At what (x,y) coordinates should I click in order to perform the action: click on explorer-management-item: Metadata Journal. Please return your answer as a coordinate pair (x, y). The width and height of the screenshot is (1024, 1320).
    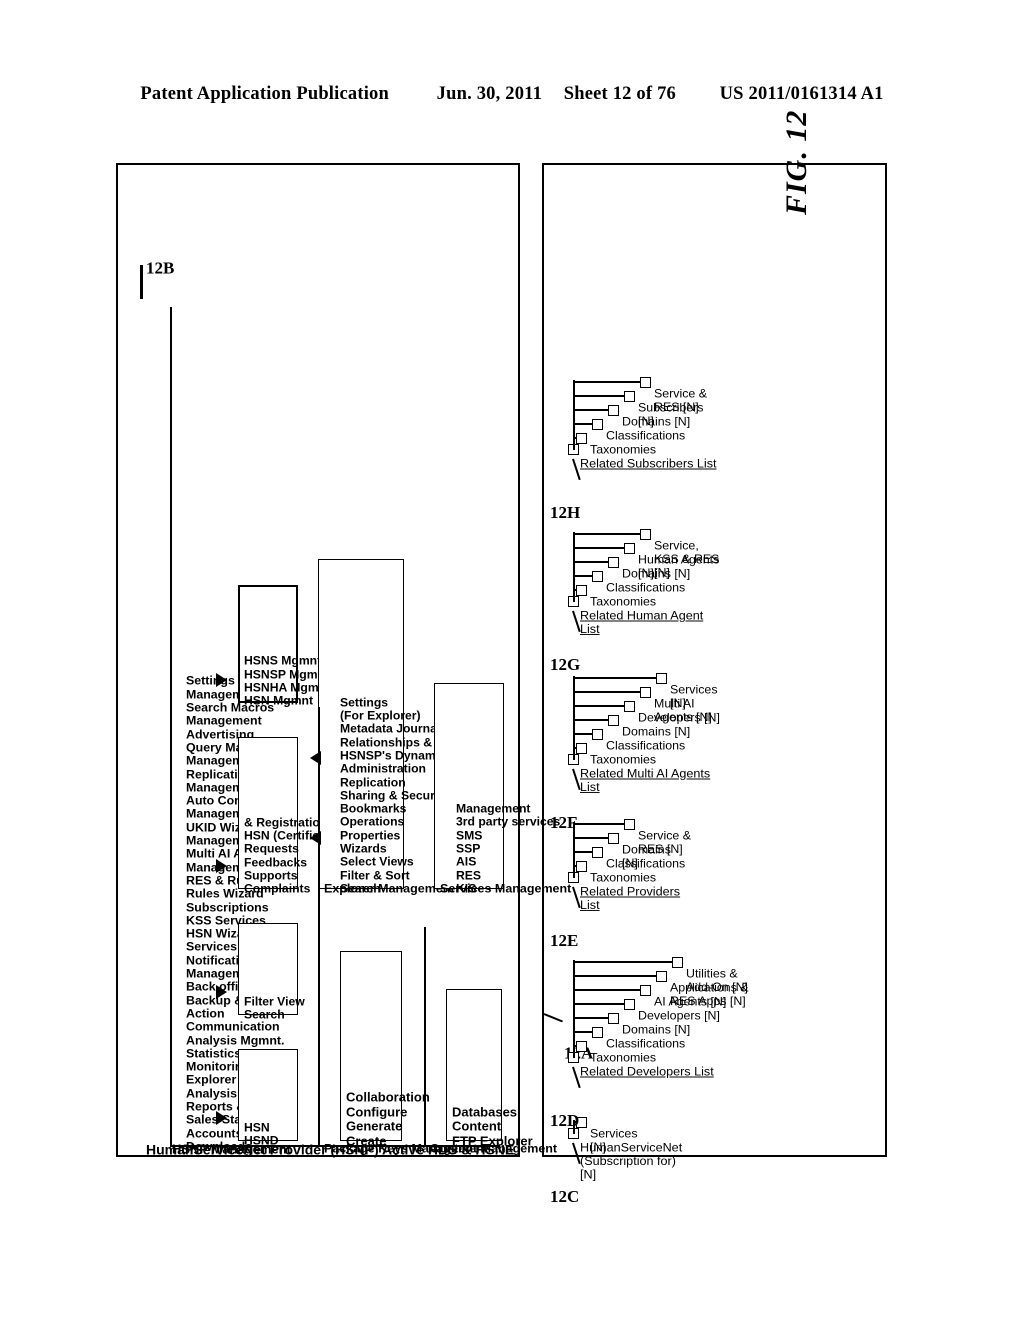
    Looking at the image, I should click on (390, 729).